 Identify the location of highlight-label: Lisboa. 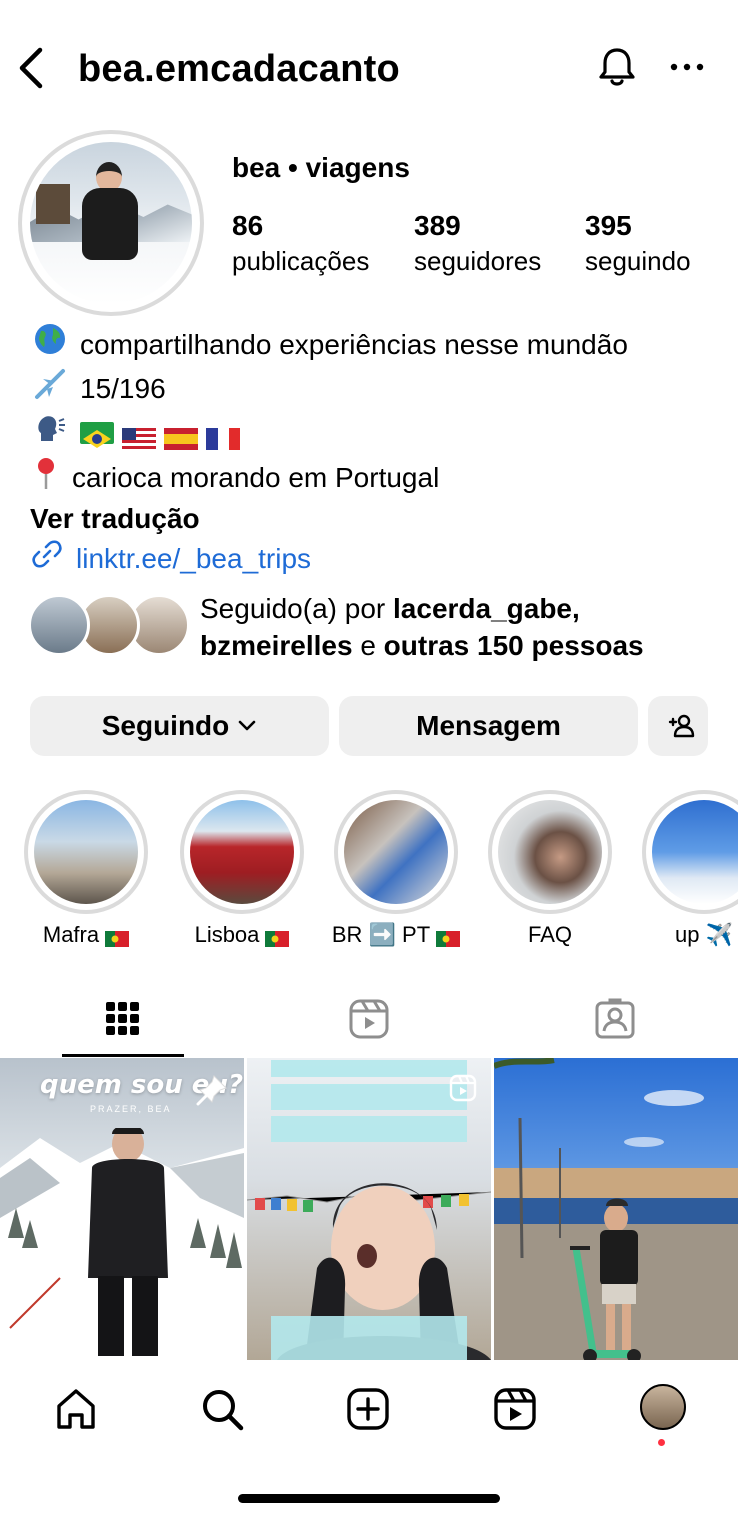
(227, 934).